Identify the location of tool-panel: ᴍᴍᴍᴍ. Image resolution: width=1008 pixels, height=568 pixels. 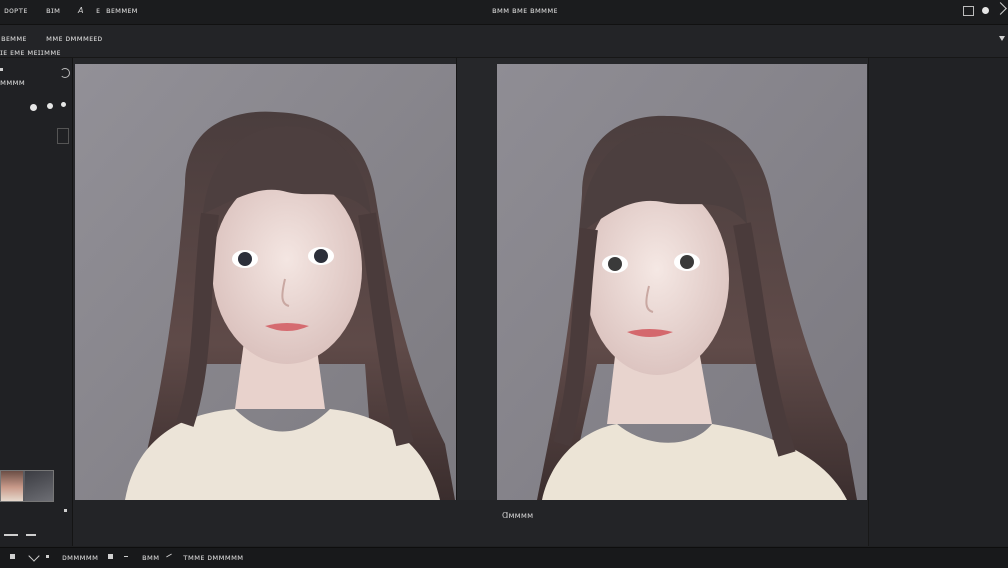
(36, 302).